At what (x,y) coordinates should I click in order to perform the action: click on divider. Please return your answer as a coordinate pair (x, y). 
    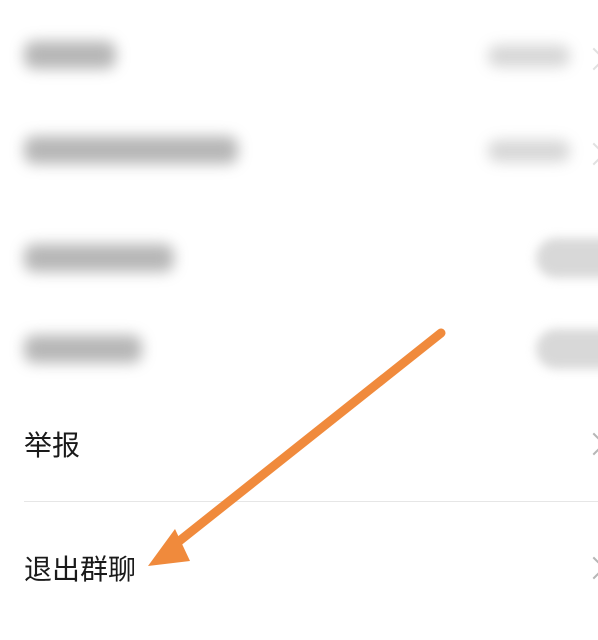
    Looking at the image, I should click on (311, 501).